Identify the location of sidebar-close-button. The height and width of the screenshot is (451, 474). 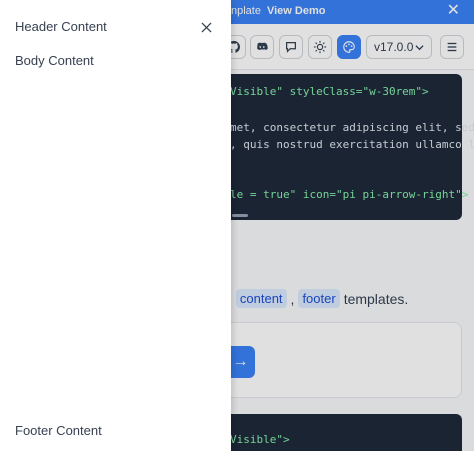
(206, 27).